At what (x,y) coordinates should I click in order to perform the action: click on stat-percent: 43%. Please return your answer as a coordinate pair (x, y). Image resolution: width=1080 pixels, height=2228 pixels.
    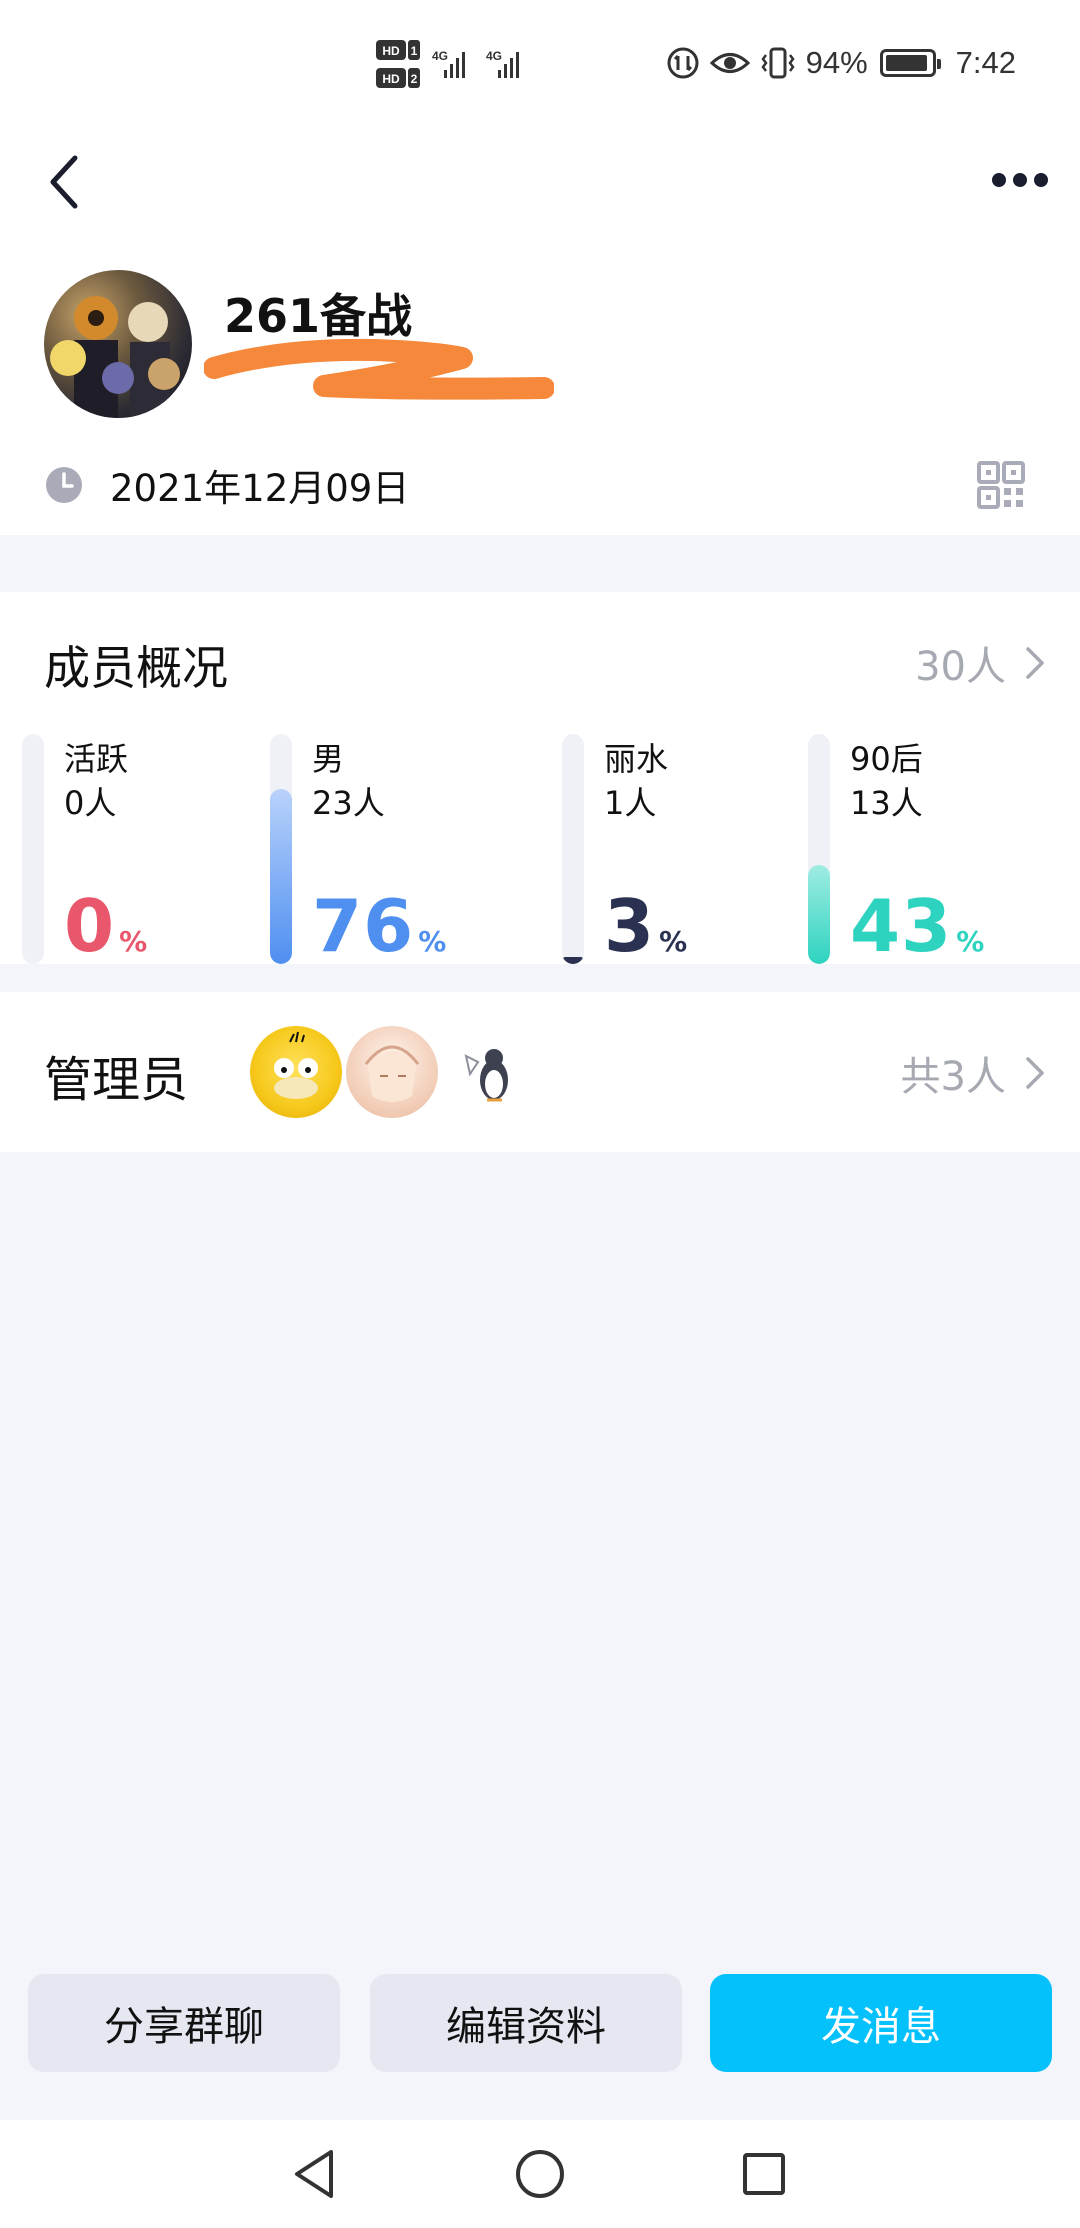
    Looking at the image, I should click on (917, 926).